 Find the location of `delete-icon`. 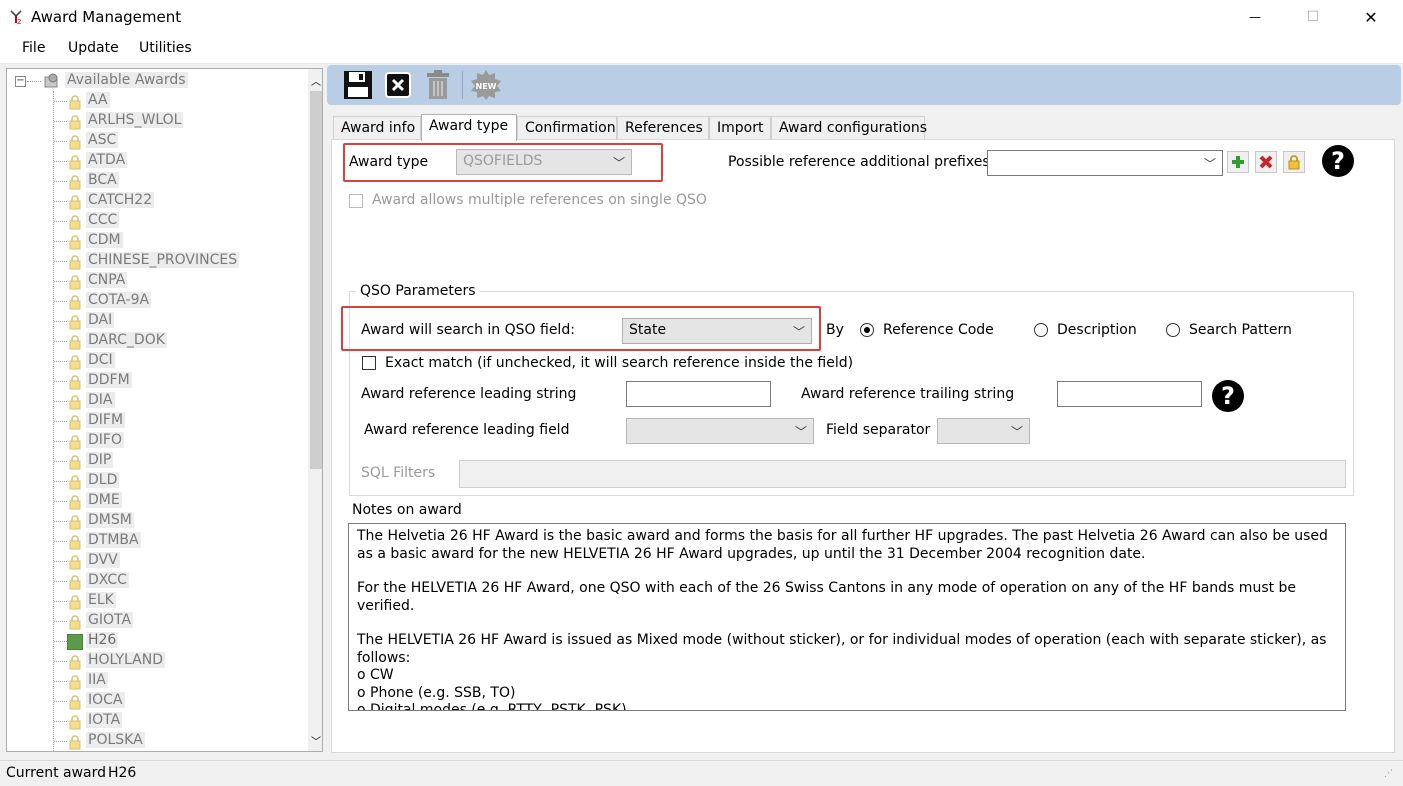

delete-icon is located at coordinates (438, 84).